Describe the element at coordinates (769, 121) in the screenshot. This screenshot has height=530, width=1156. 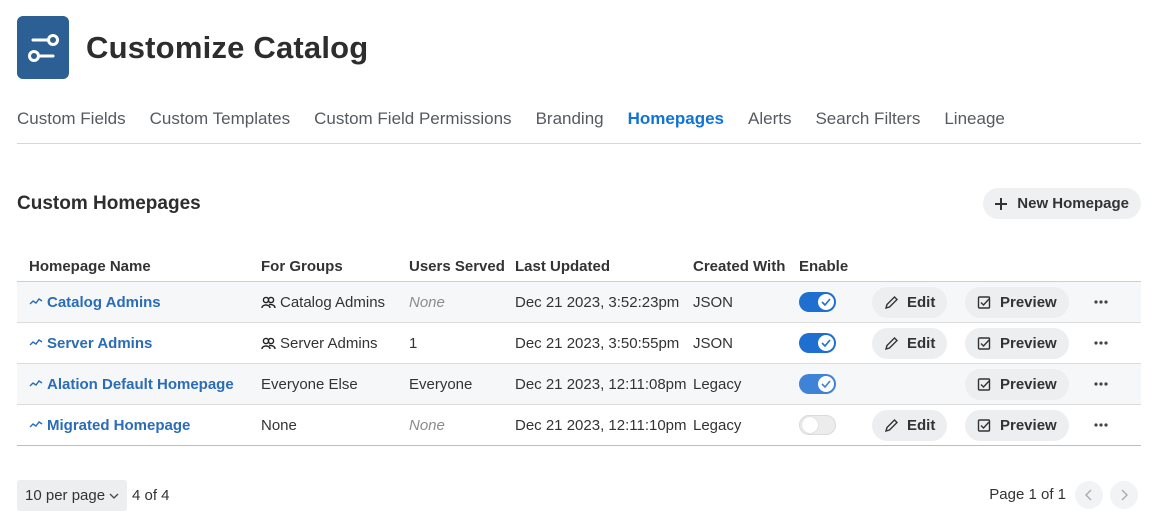
I see `tab-alerts: Alerts` at that location.